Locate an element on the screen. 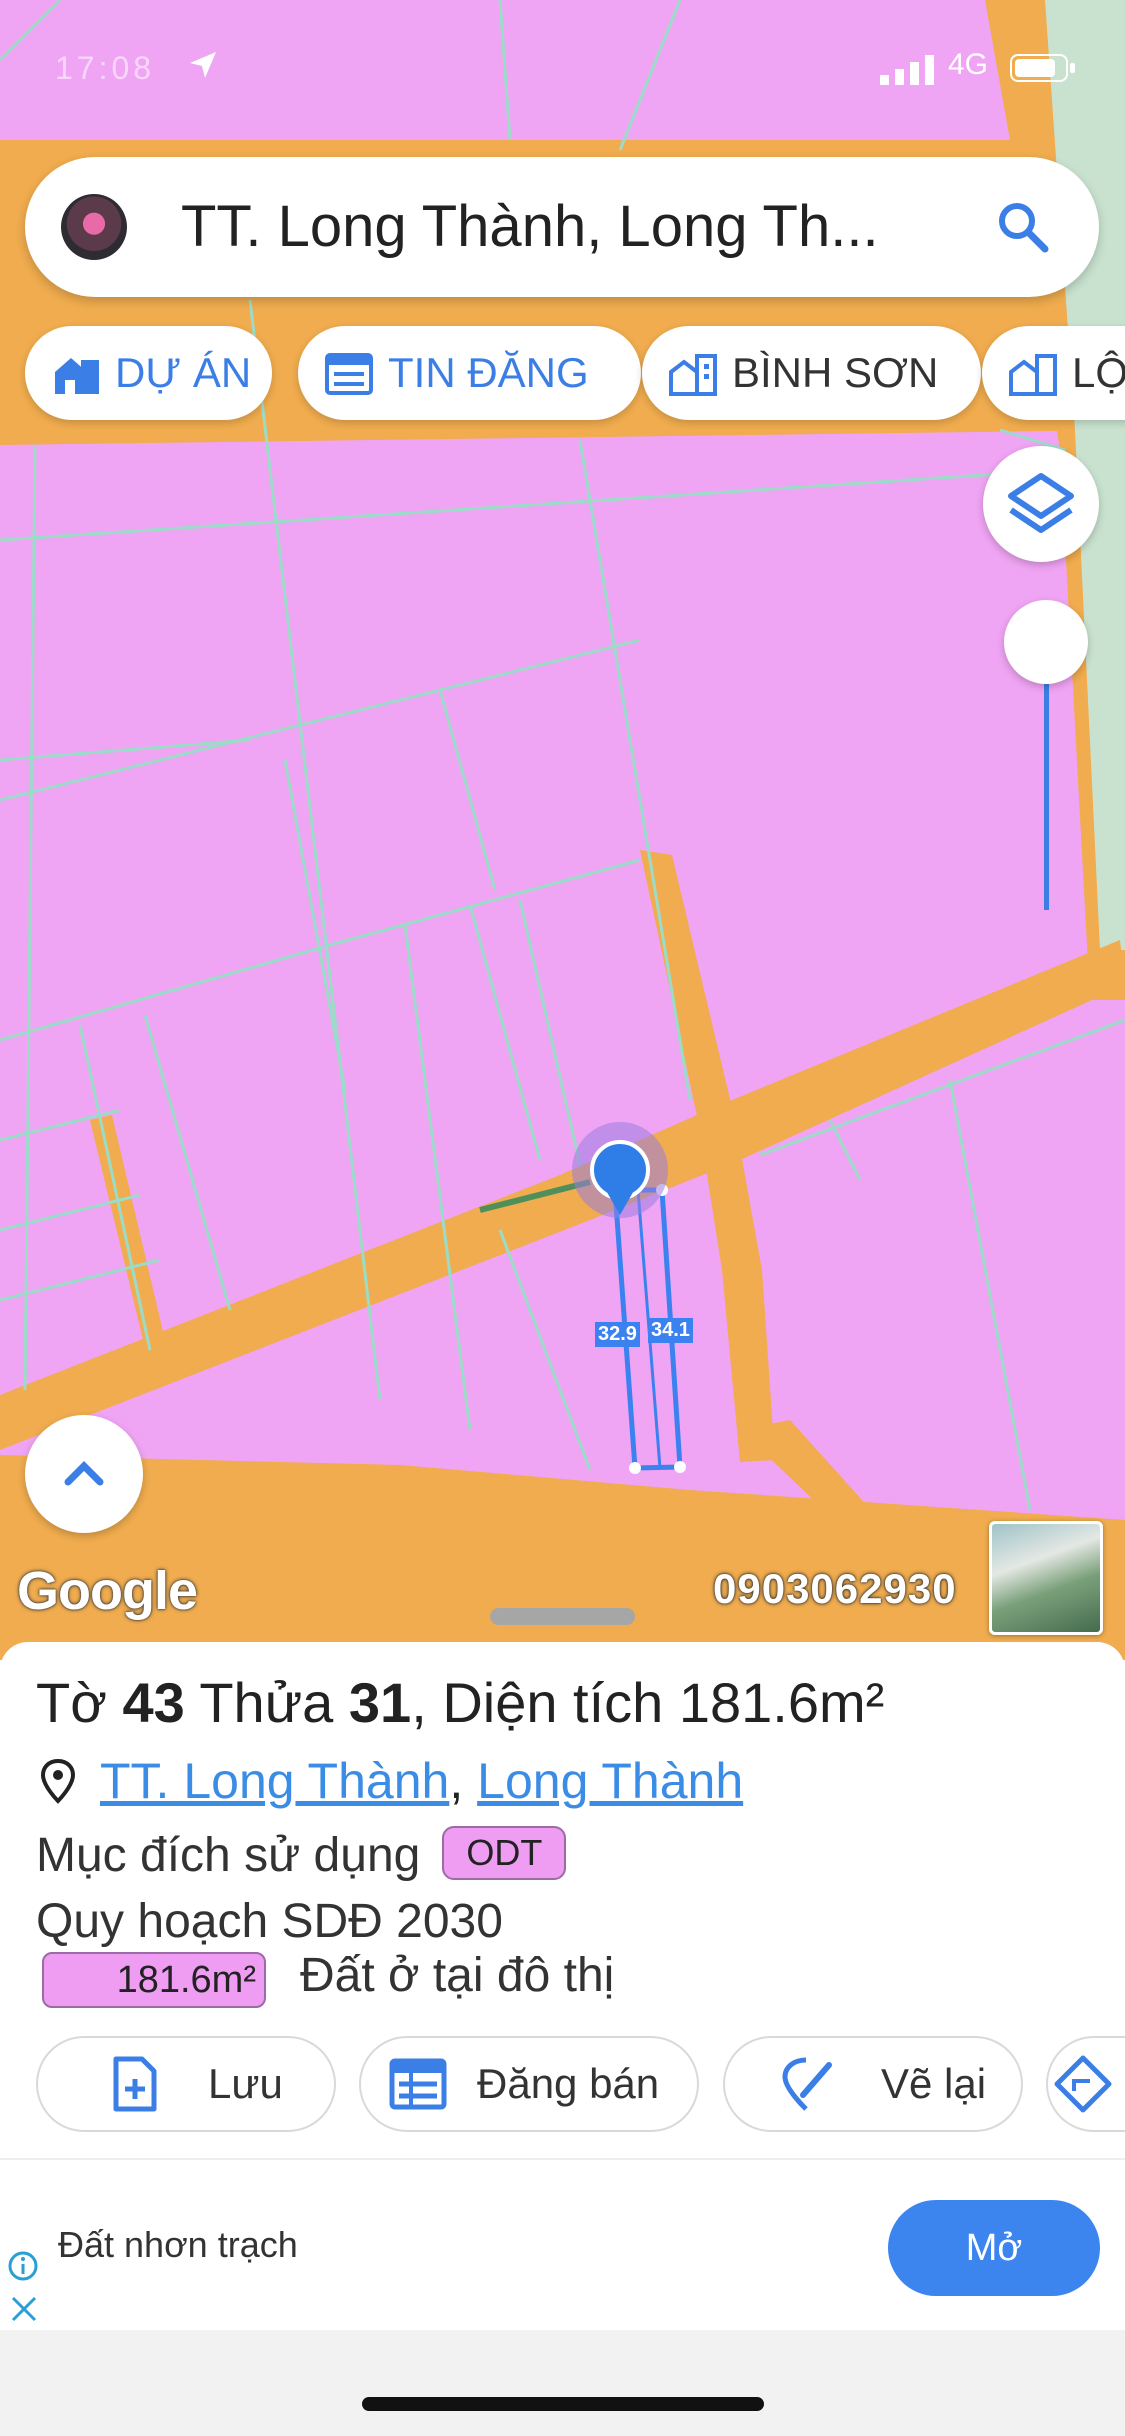  land-use-code-badge: ODT is located at coordinates (504, 1853).